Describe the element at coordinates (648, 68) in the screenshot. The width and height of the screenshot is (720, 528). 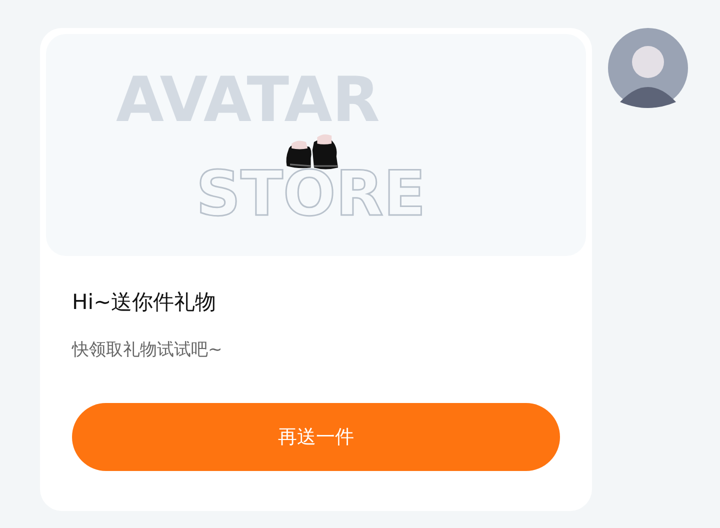
I see `avatar` at that location.